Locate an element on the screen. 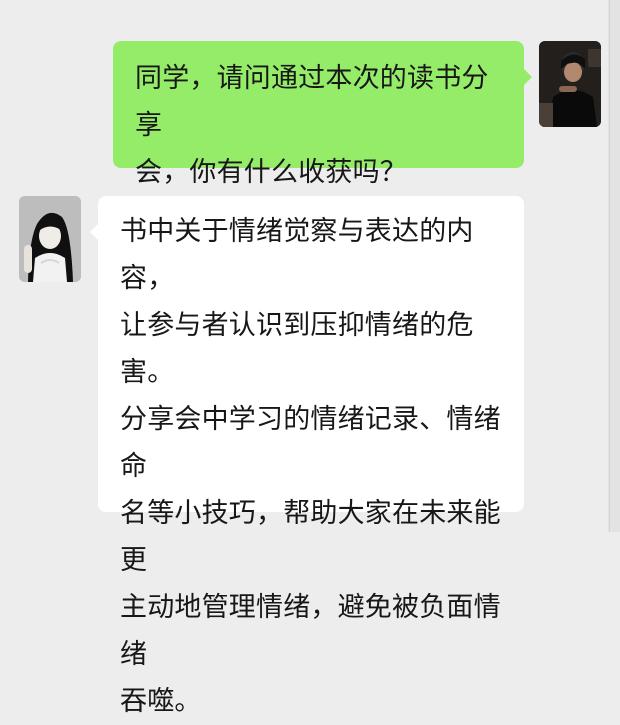 The width and height of the screenshot is (620, 725). sent-message-text: 同学，请问通过本次的读书分享 会，你有什么收获吗？ is located at coordinates (312, 125).